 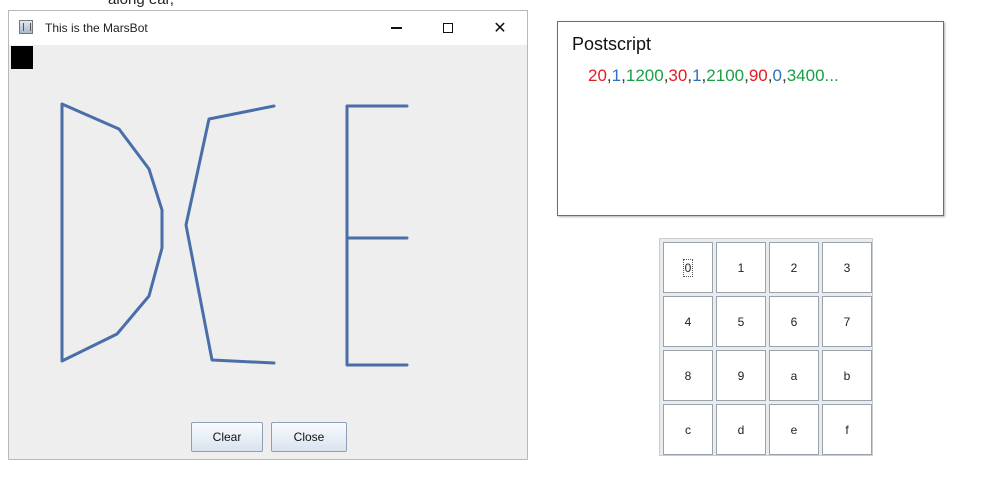 I want to click on keypad-key-f: f, so click(x=847, y=429).